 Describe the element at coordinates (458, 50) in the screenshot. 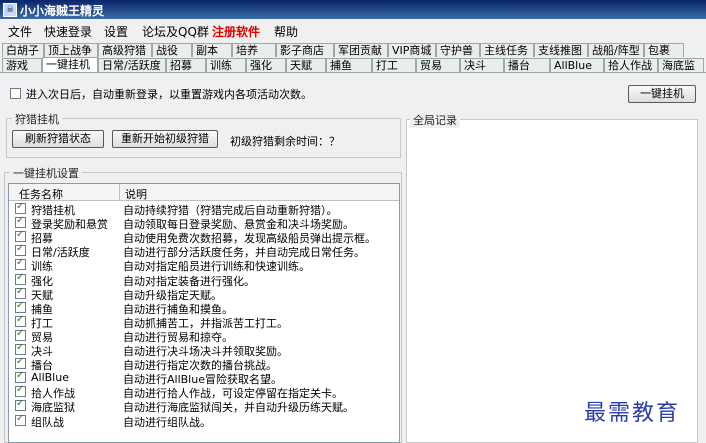

I see `tab-guardian: 守护兽` at that location.